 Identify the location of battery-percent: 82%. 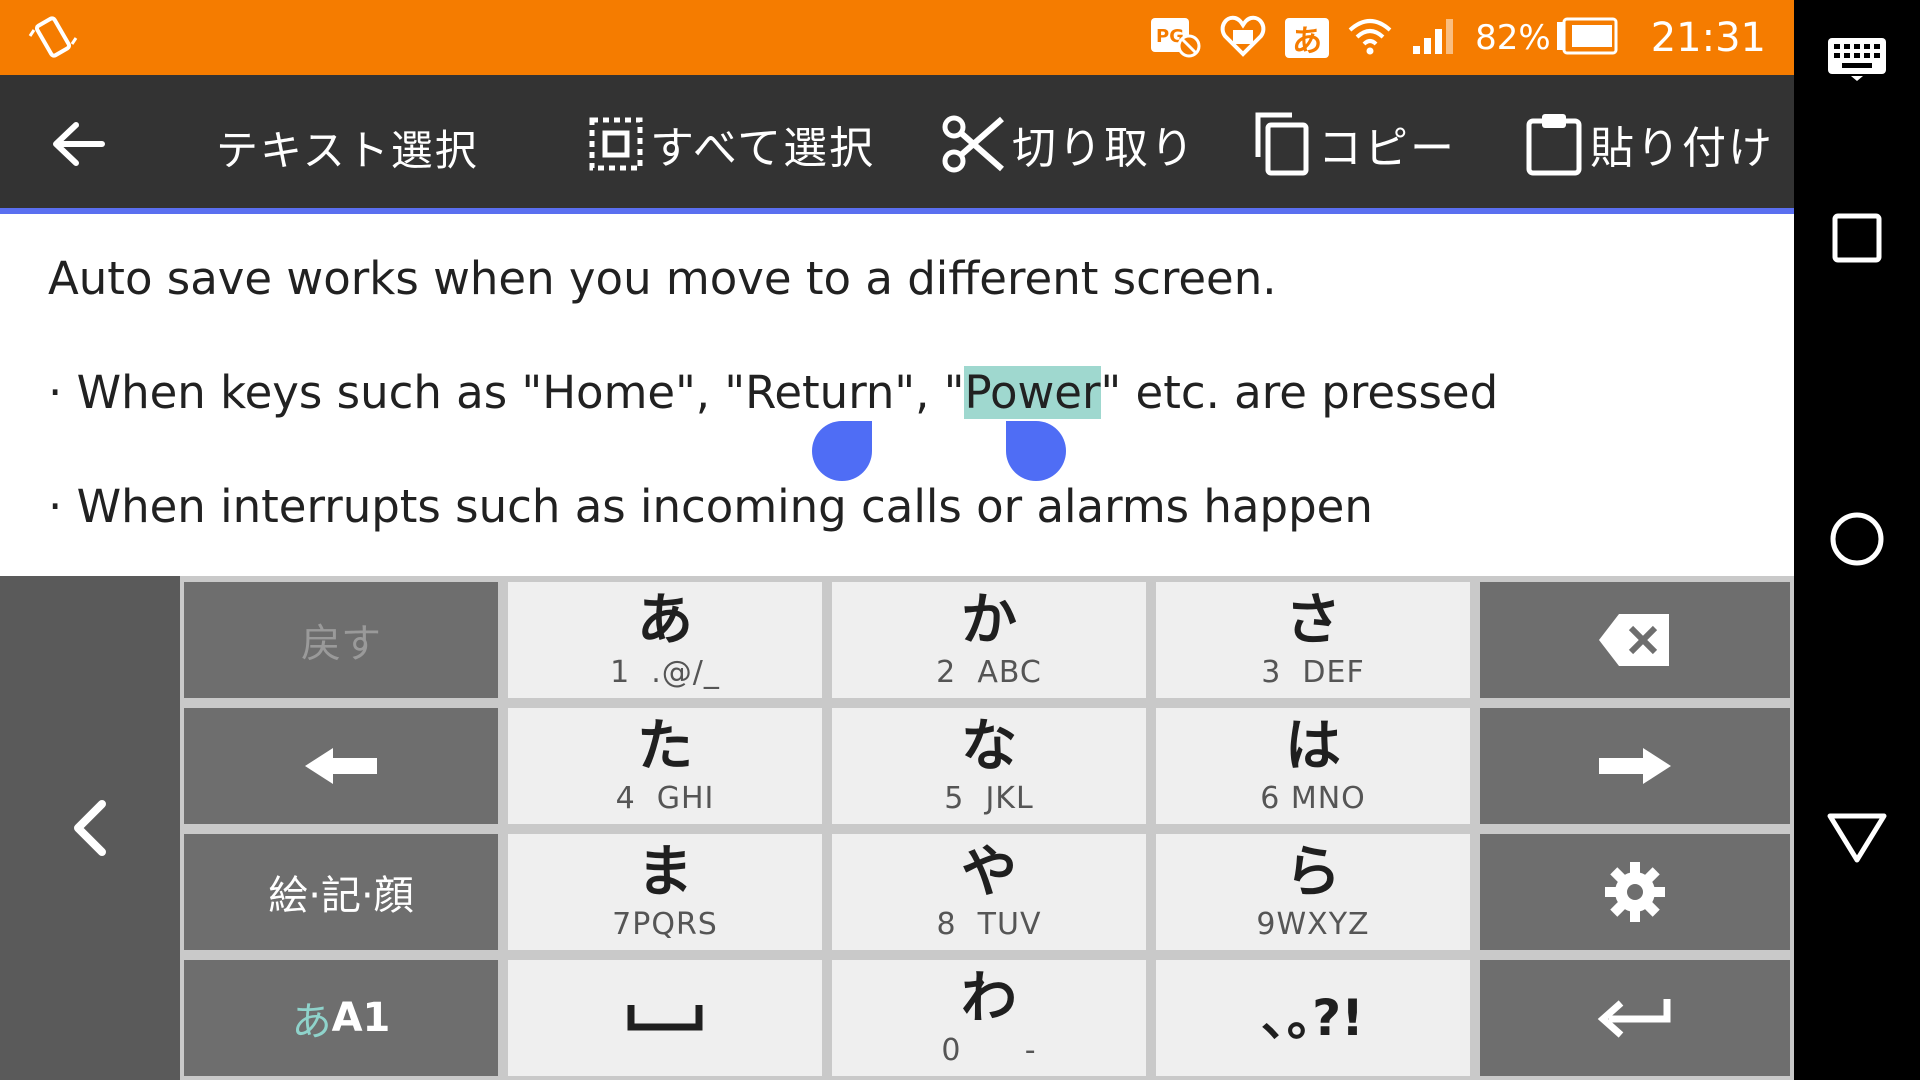
(1513, 37).